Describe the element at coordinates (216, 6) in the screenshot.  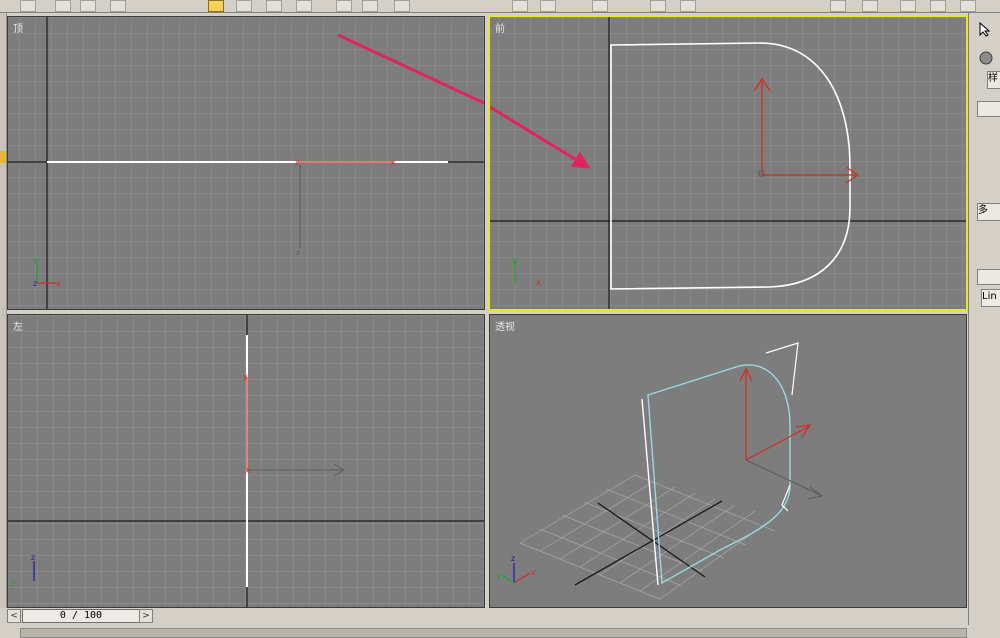
I see `select-tool-button` at that location.